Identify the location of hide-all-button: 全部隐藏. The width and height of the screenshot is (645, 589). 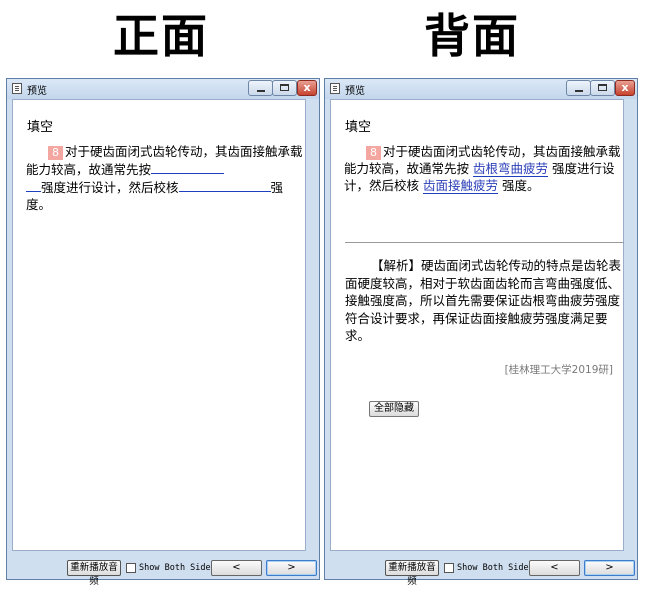
(394, 409).